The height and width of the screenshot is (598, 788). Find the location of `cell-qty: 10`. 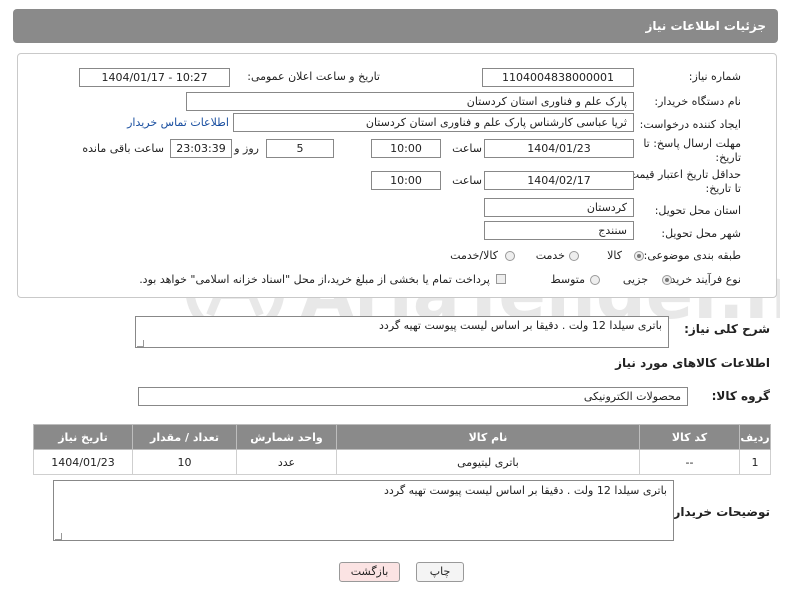

cell-qty: 10 is located at coordinates (184, 462).